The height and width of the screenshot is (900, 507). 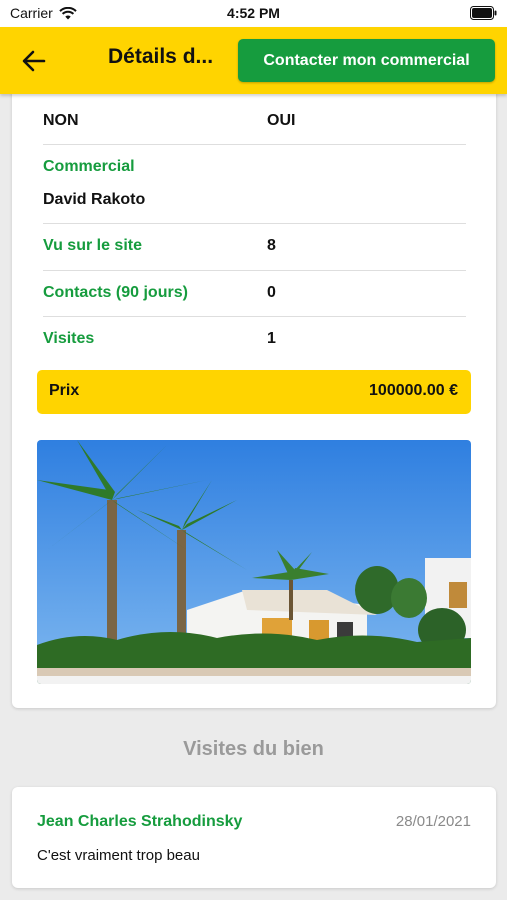 I want to click on status-time: 4:52 PM, so click(x=253, y=13).